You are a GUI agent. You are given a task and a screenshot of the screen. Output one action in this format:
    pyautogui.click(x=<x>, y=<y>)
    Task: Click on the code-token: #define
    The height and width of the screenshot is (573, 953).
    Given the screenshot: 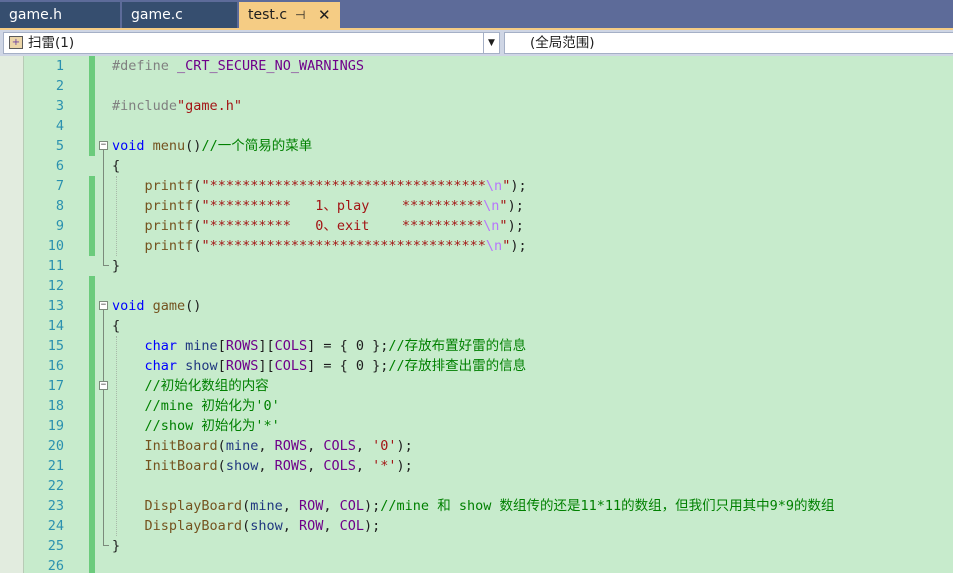 What is the action you would take?
    pyautogui.click(x=145, y=66)
    